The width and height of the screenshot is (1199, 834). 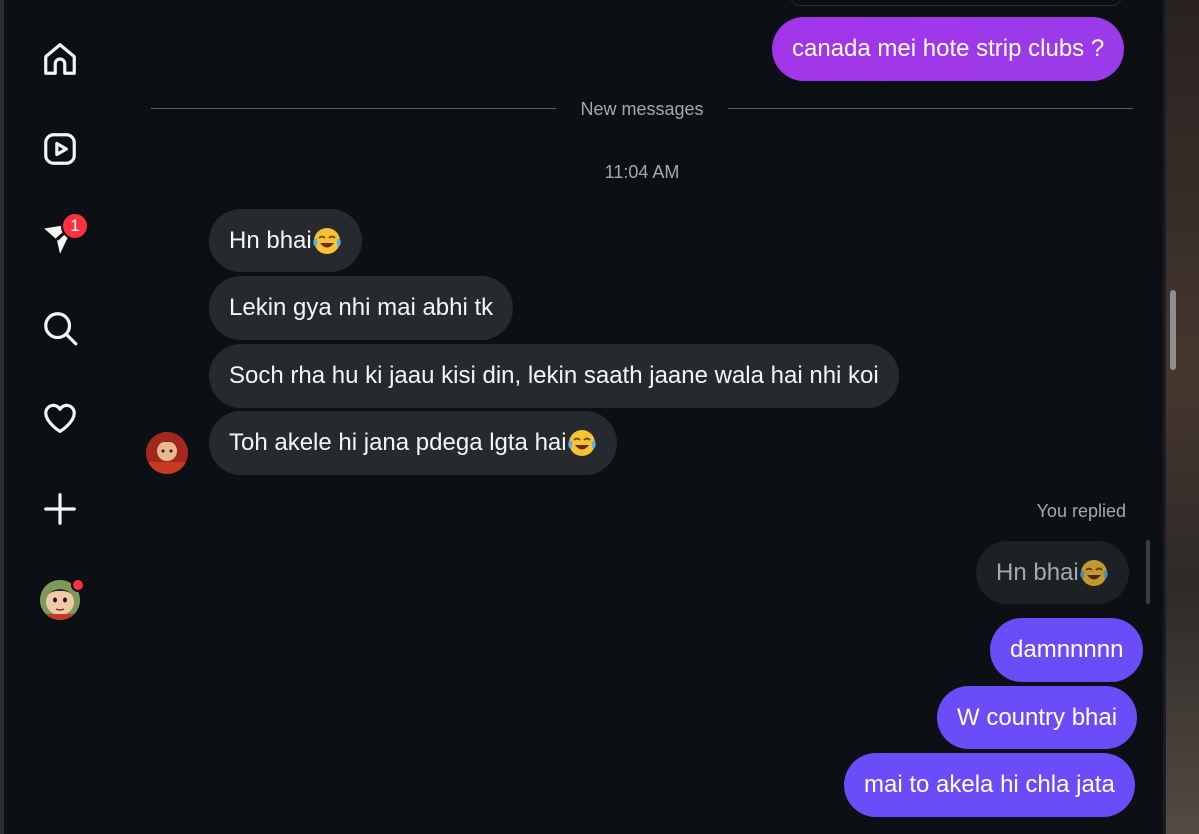 I want to click on message-text: damnnnnn, so click(x=1067, y=649).